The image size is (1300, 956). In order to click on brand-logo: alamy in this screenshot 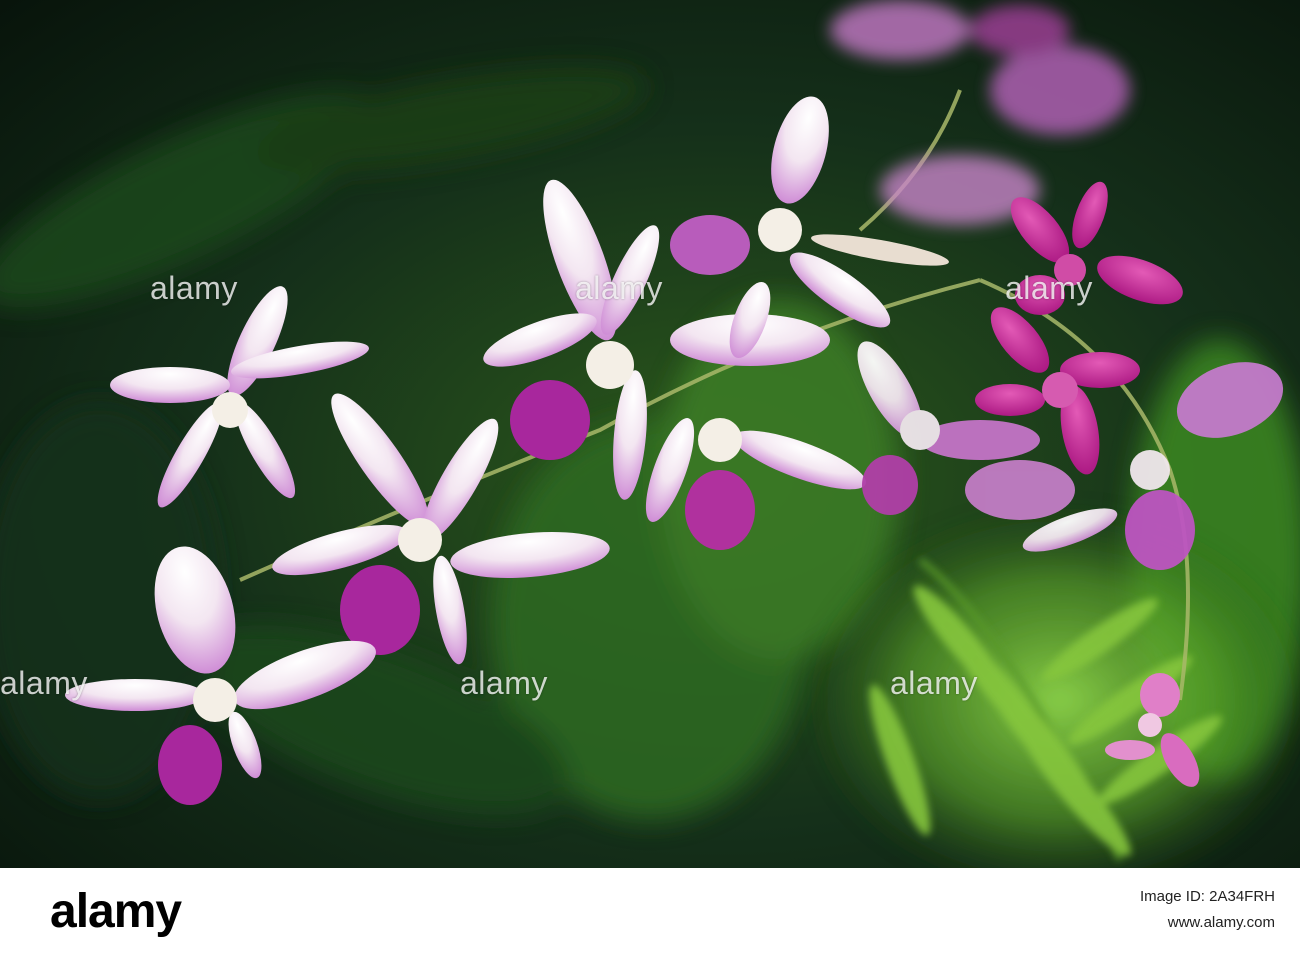, I will do `click(116, 911)`.